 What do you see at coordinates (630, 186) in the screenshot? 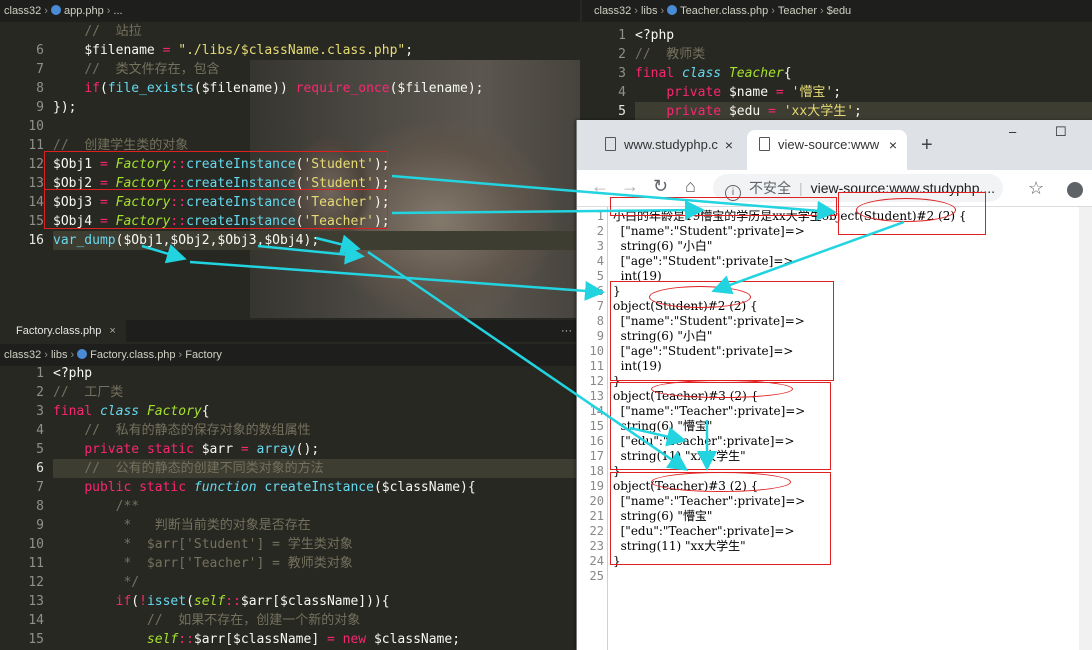
I see `forward-button: →` at bounding box center [630, 186].